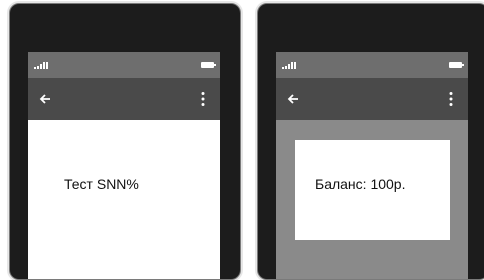  Describe the element at coordinates (360, 184) in the screenshot. I see `balance-text: Баланс: 100р.` at that location.